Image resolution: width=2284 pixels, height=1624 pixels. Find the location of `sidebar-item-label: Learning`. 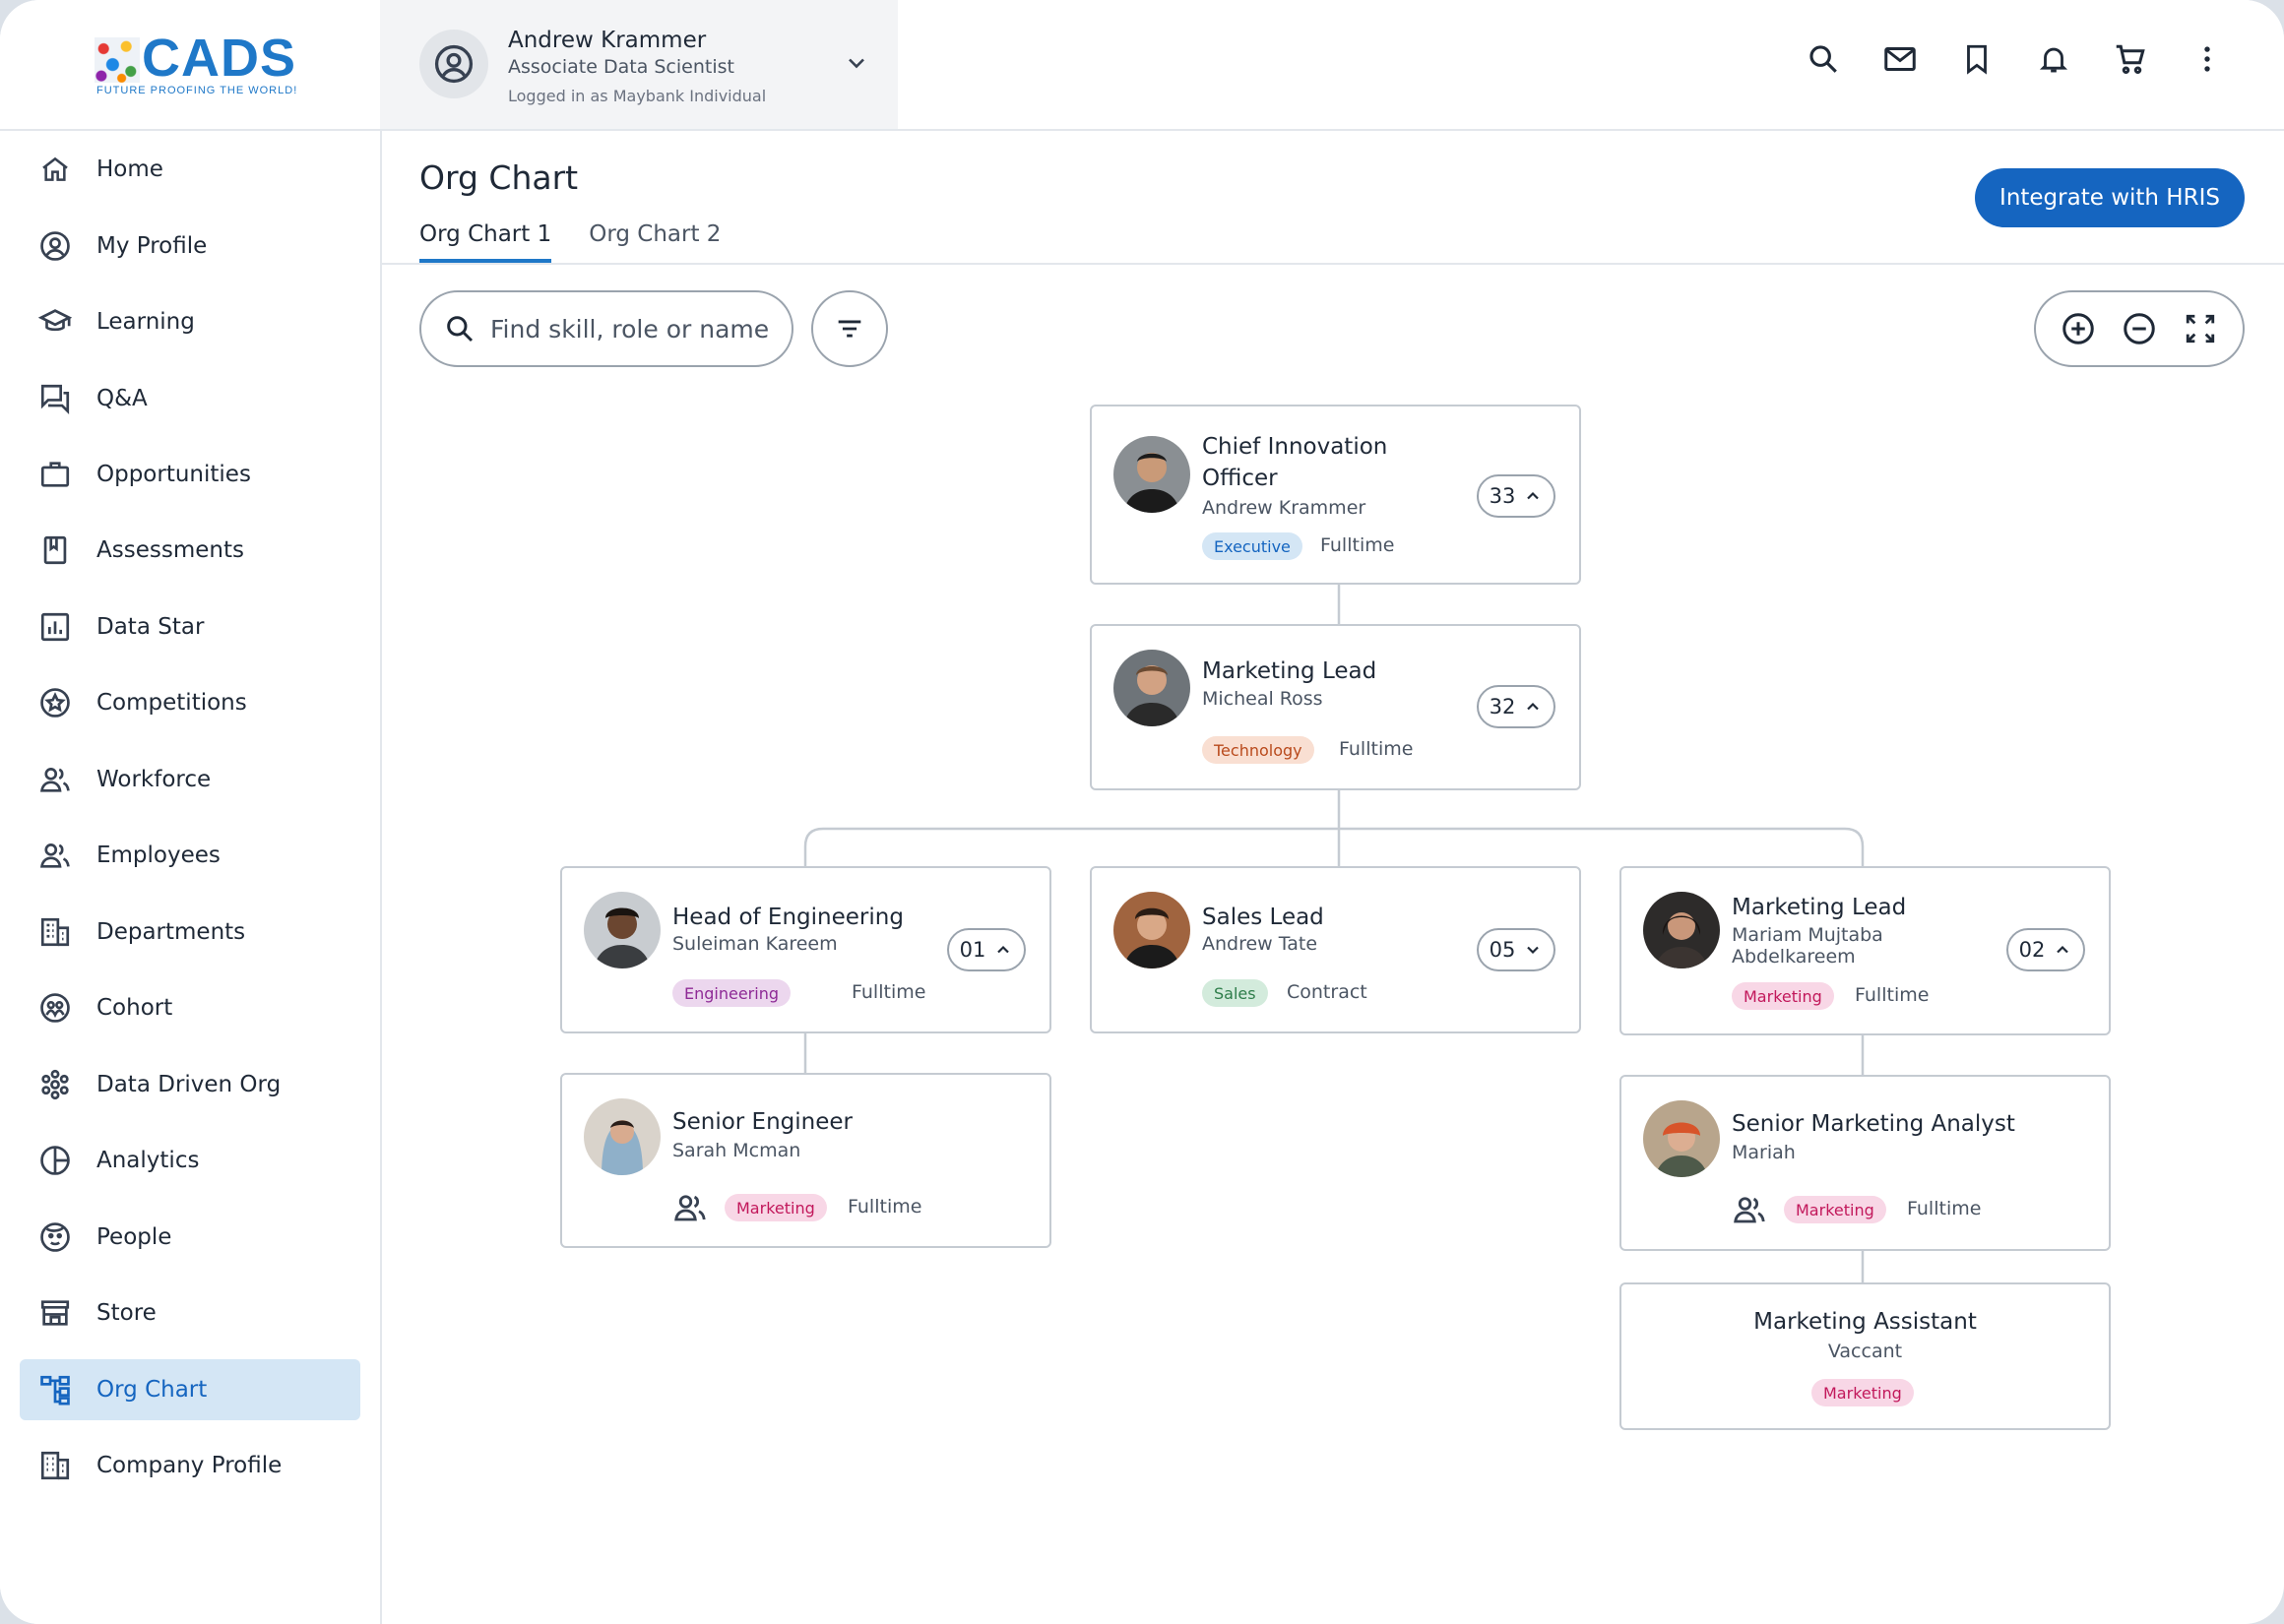

sidebar-item-label: Learning is located at coordinates (145, 322).